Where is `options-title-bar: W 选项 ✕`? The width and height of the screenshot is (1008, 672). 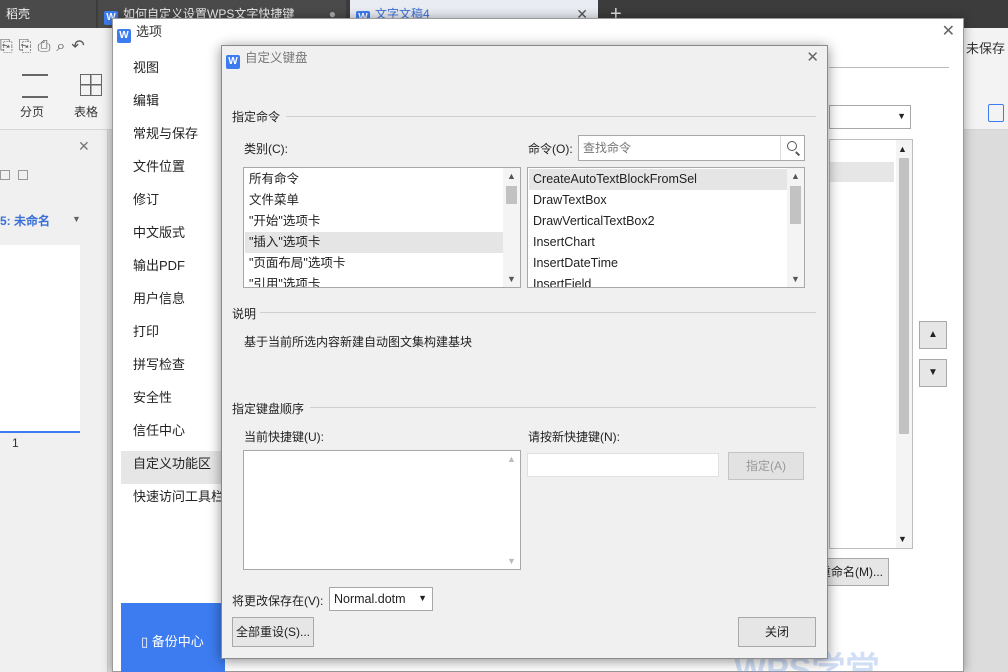
options-title-bar: W 选项 ✕ is located at coordinates (538, 32).